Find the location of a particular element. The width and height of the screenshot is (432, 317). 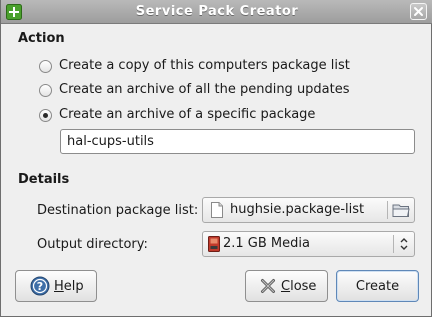

destination-value: hughsie.package-list is located at coordinates (297, 209).